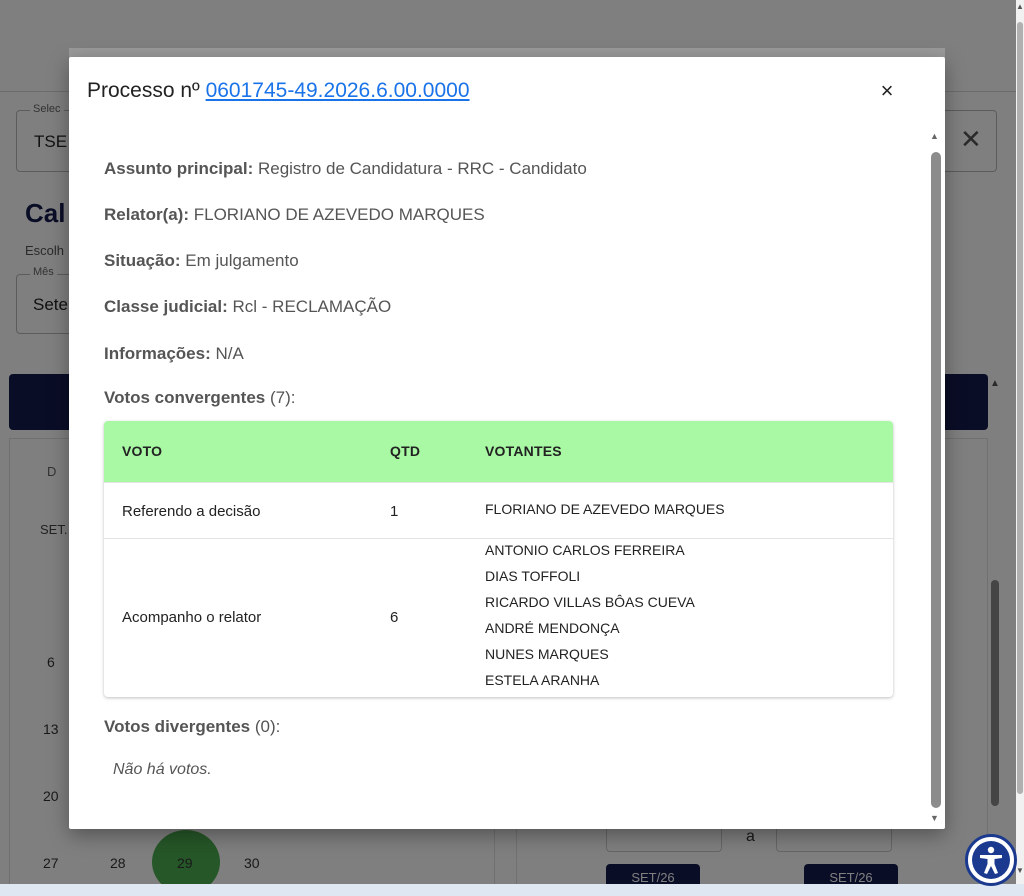 Image resolution: width=1024 pixels, height=896 pixels. I want to click on informacoes-label: Informações:, so click(157, 353).